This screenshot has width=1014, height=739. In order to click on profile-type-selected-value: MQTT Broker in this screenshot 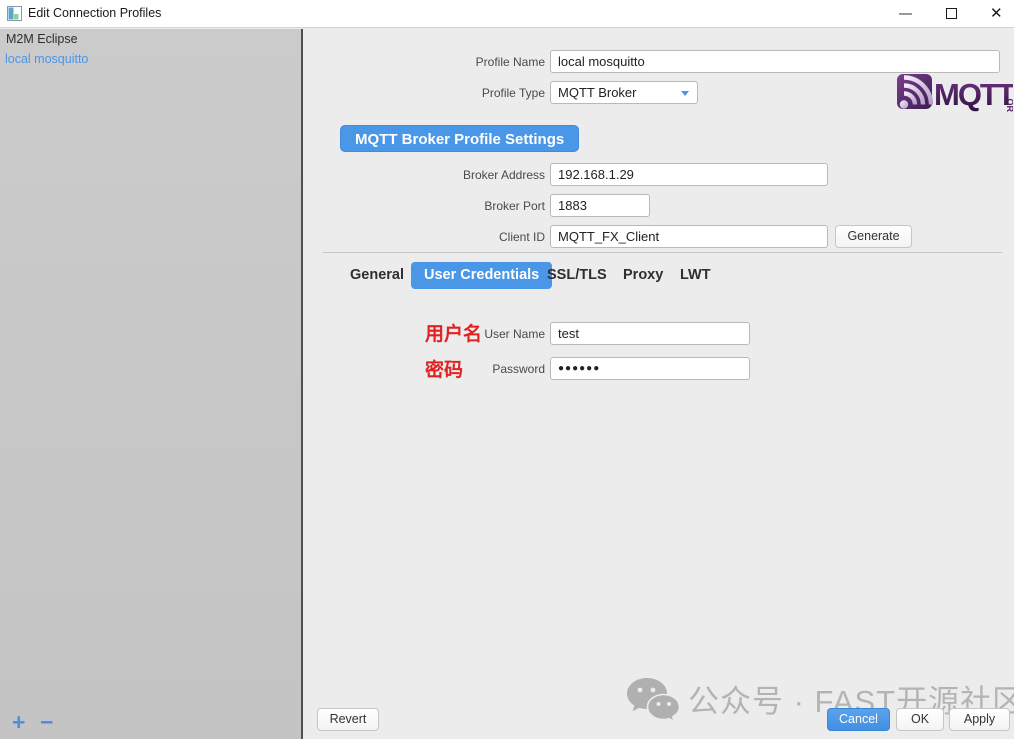, I will do `click(597, 92)`.